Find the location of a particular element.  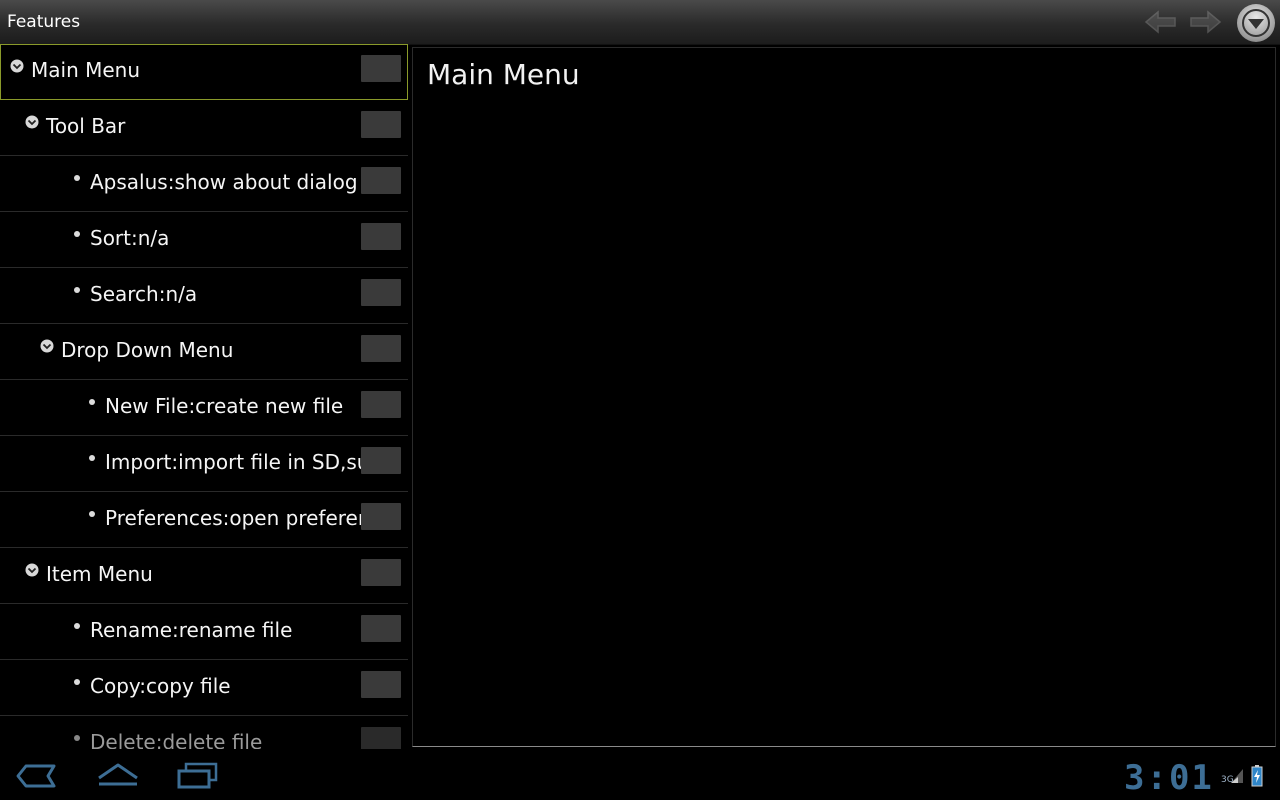

feature-label: Rename:rename file is located at coordinates (191, 630).